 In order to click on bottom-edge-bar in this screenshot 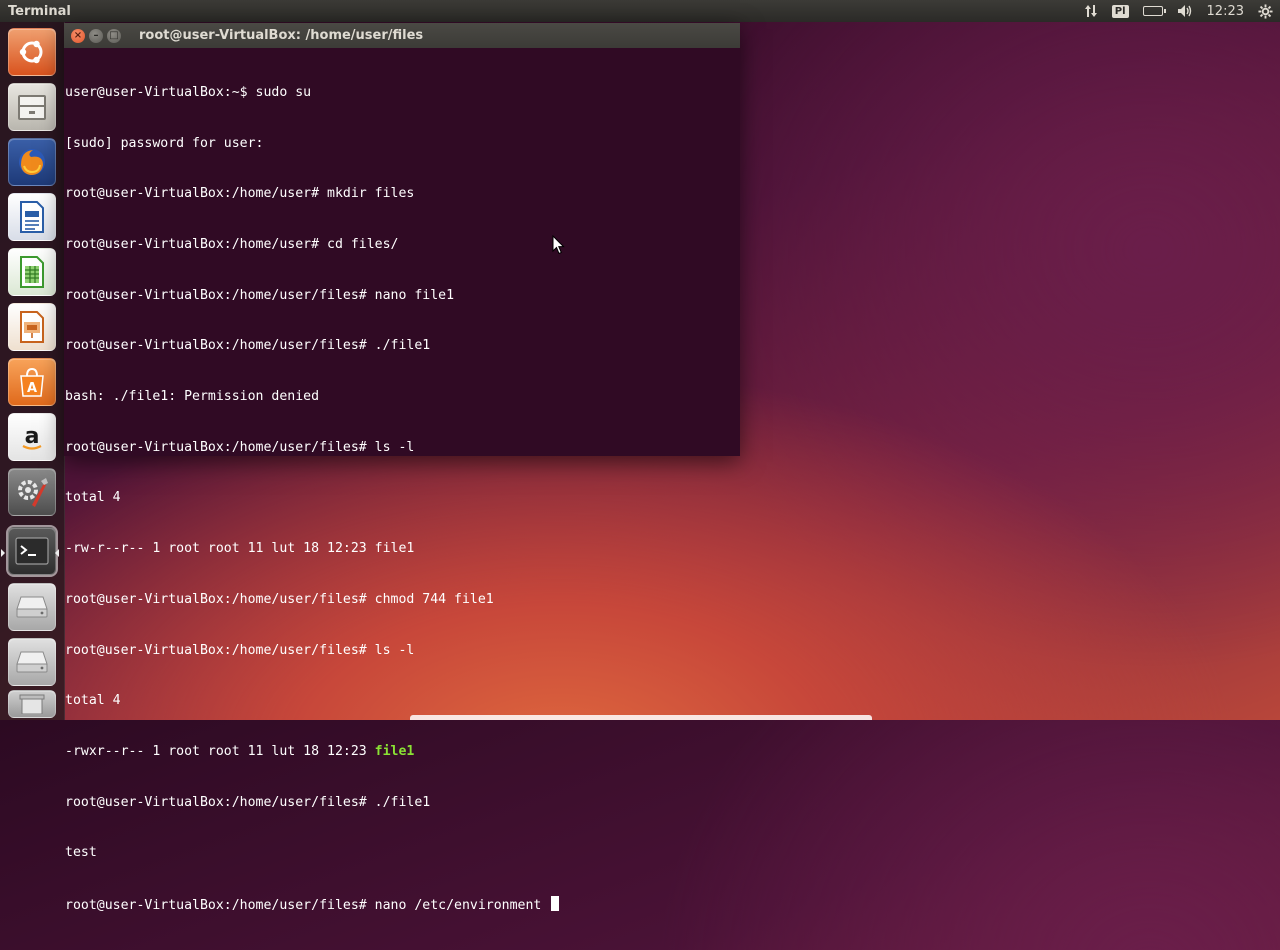, I will do `click(641, 717)`.